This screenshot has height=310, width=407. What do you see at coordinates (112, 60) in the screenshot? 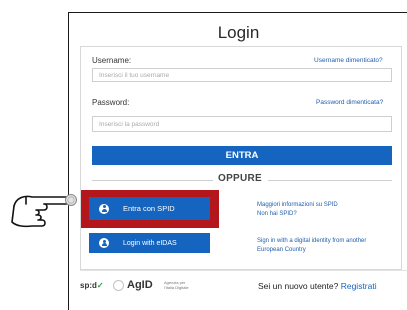
I see `username-label: Username:` at bounding box center [112, 60].